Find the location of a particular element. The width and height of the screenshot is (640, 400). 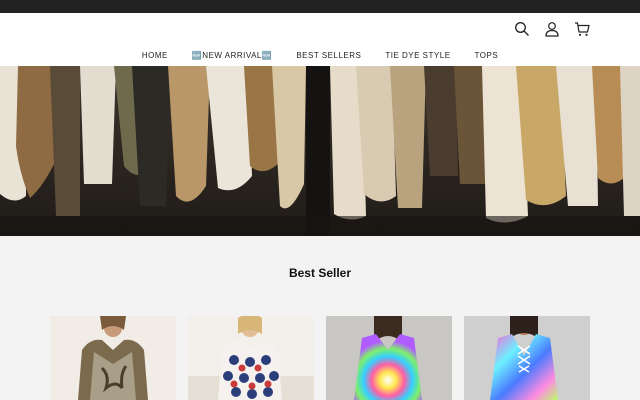

header-icons is located at coordinates (552, 29).